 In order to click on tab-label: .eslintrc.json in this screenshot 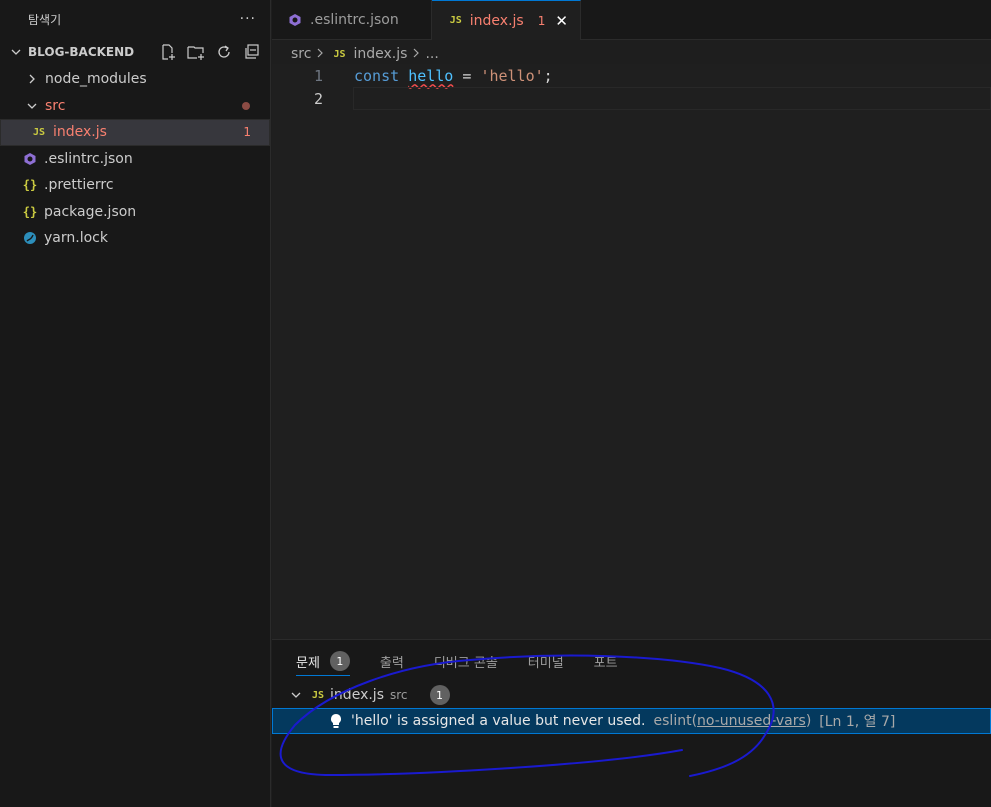, I will do `click(354, 20)`.